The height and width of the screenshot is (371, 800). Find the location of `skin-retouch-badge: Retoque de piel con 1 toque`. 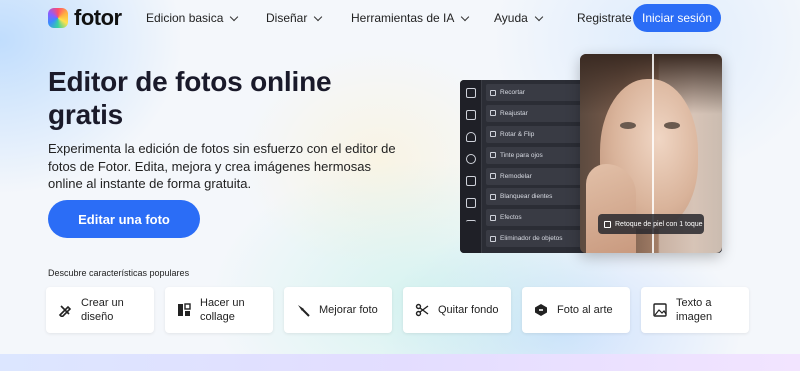

skin-retouch-badge: Retoque de piel con 1 toque is located at coordinates (651, 224).